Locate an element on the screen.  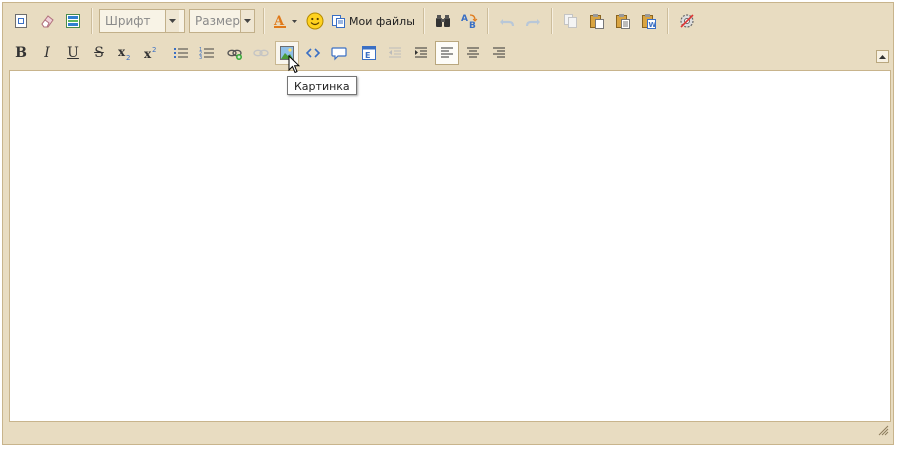
paste-button is located at coordinates (597, 21).